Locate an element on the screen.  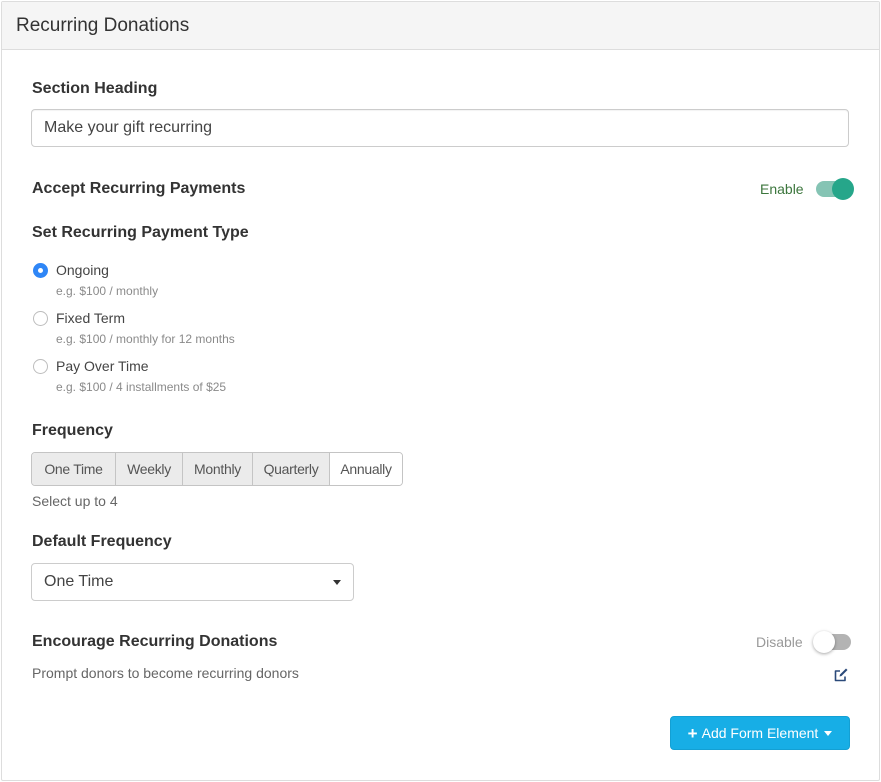
edit-icon is located at coordinates (841, 675).